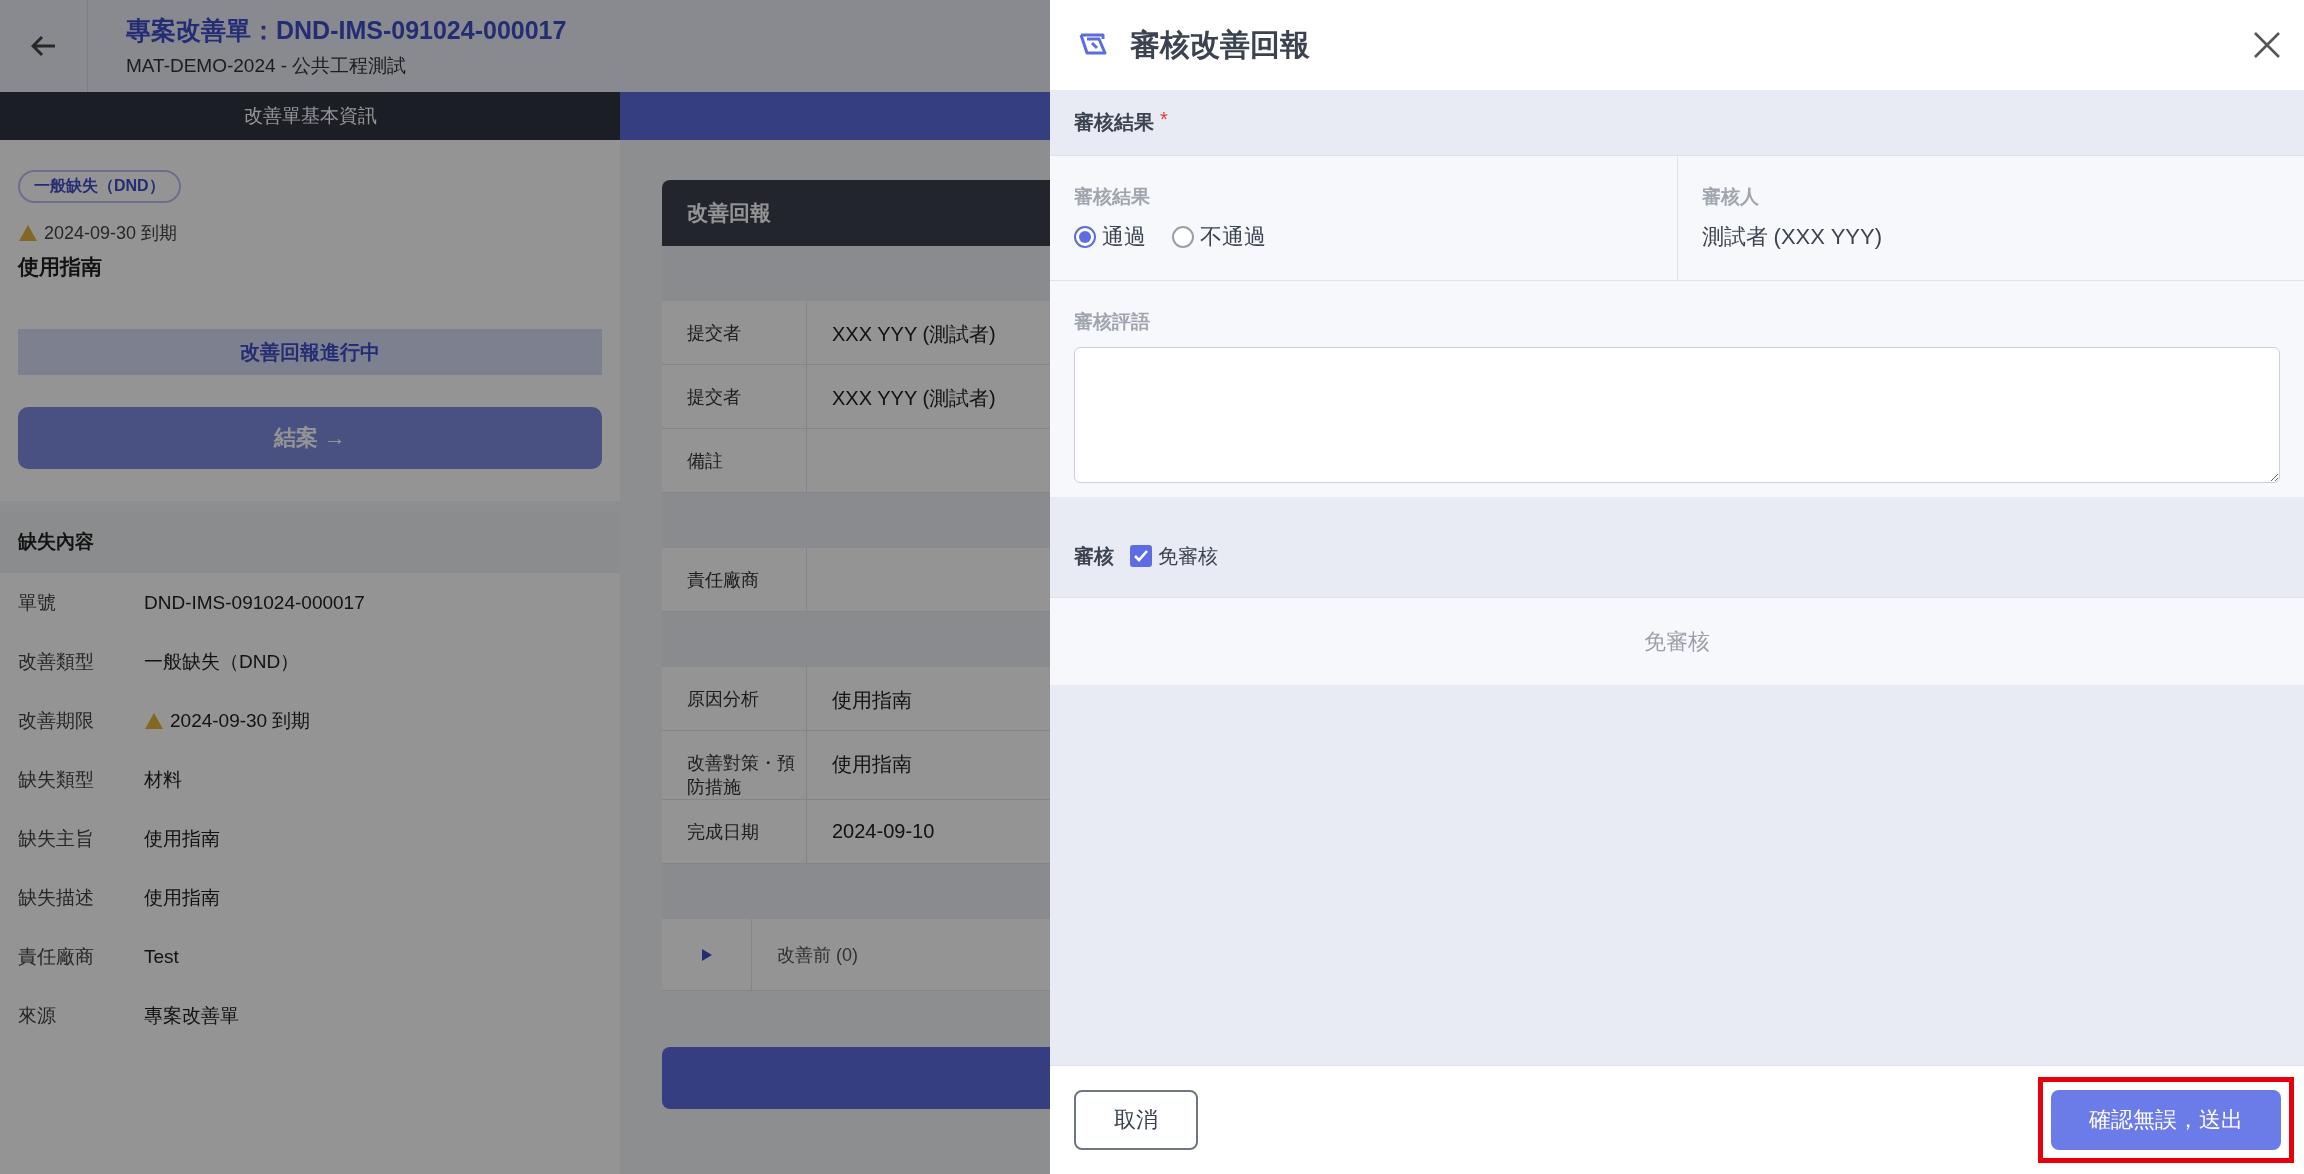 This screenshot has height=1174, width=2304. What do you see at coordinates (56, 838) in the screenshot?
I see `field-label: 缺失主旨` at bounding box center [56, 838].